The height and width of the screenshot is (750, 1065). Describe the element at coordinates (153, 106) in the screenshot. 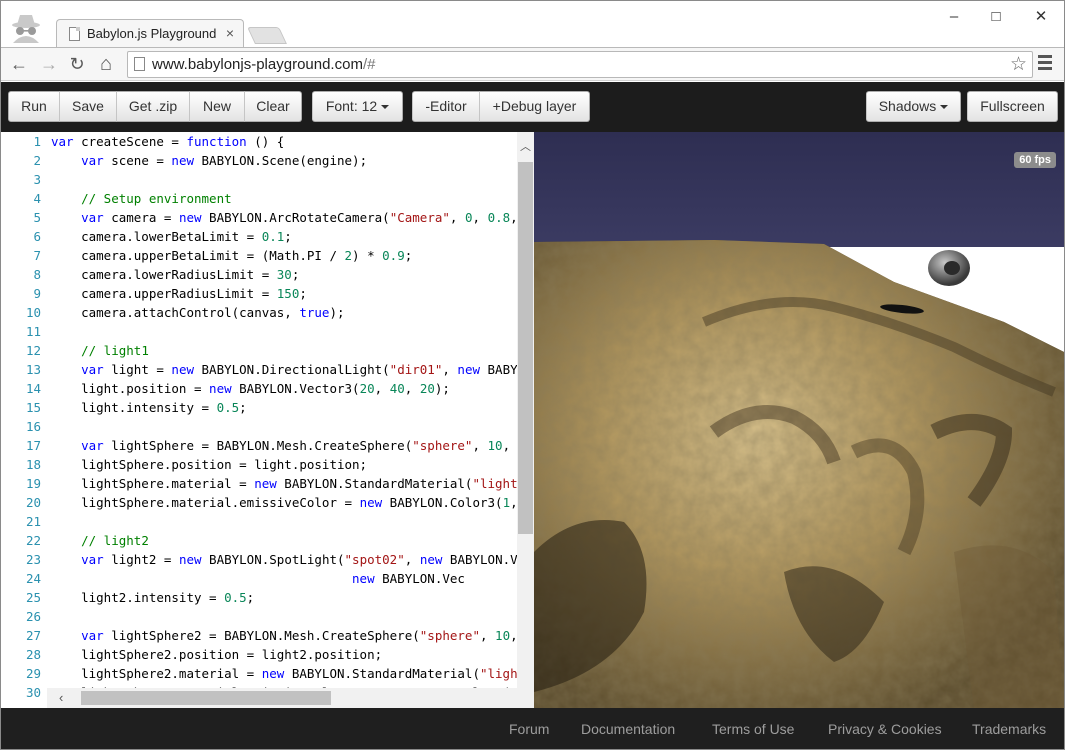

I see `get-zip-button: Get .zip` at that location.